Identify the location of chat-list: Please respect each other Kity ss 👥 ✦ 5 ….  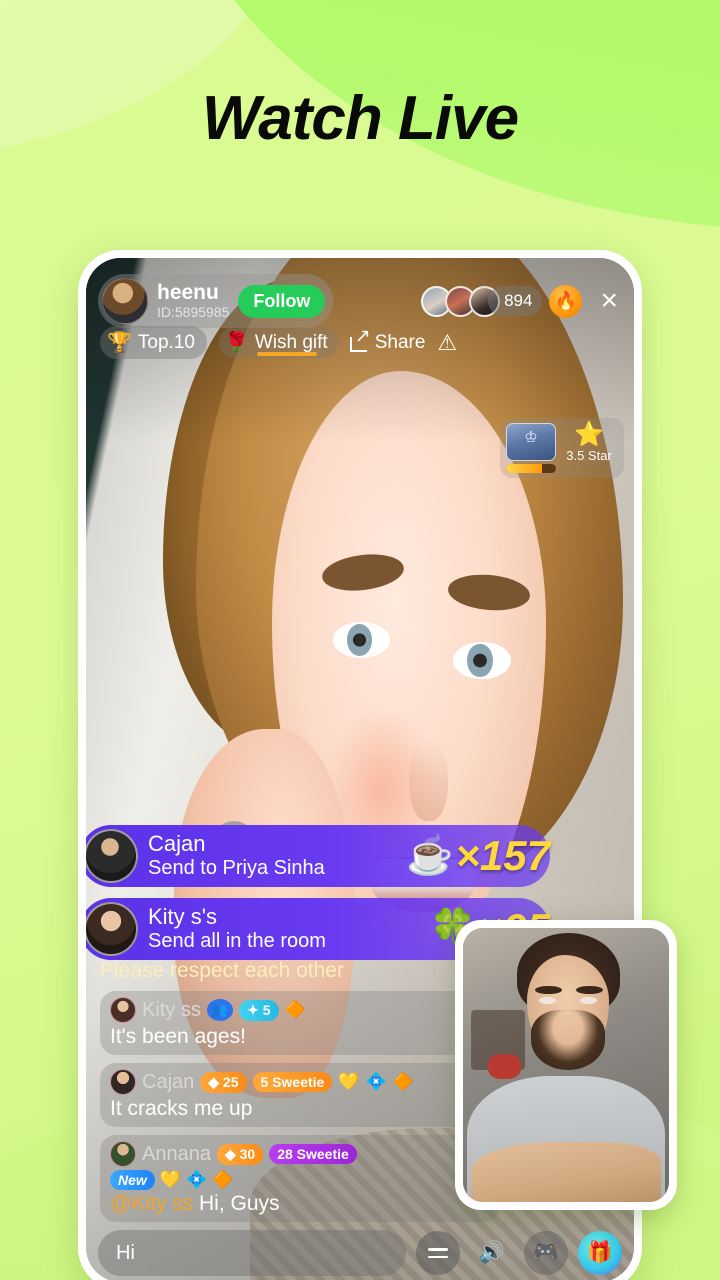
(300, 1090).